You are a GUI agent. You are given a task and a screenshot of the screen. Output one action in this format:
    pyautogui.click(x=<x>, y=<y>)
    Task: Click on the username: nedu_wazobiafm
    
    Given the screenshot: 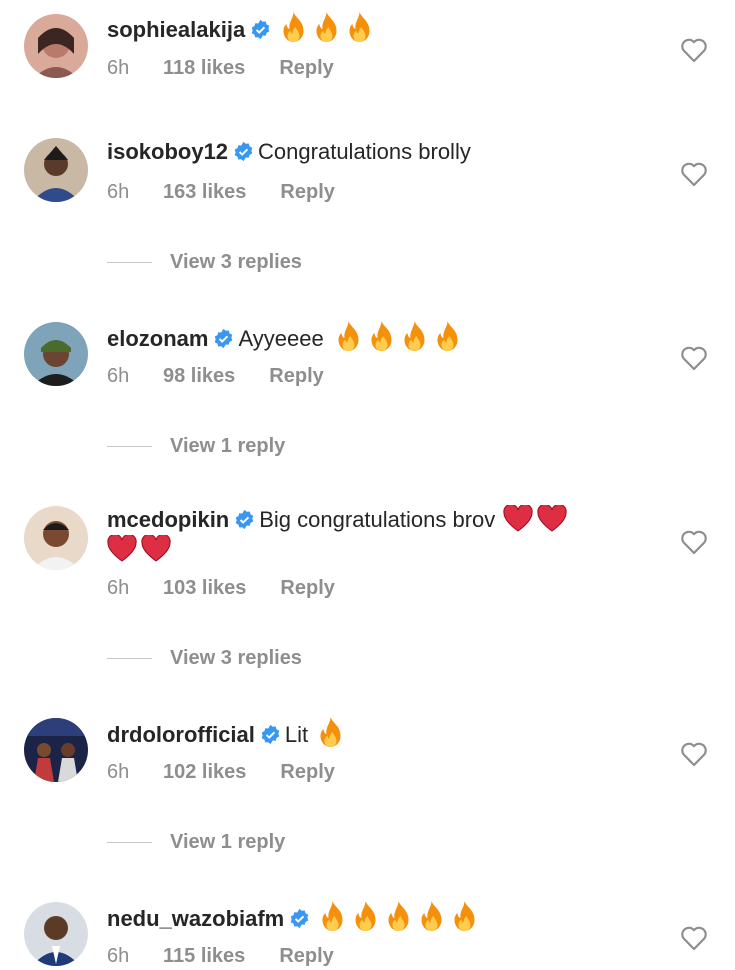 What is the action you would take?
    pyautogui.click(x=195, y=918)
    